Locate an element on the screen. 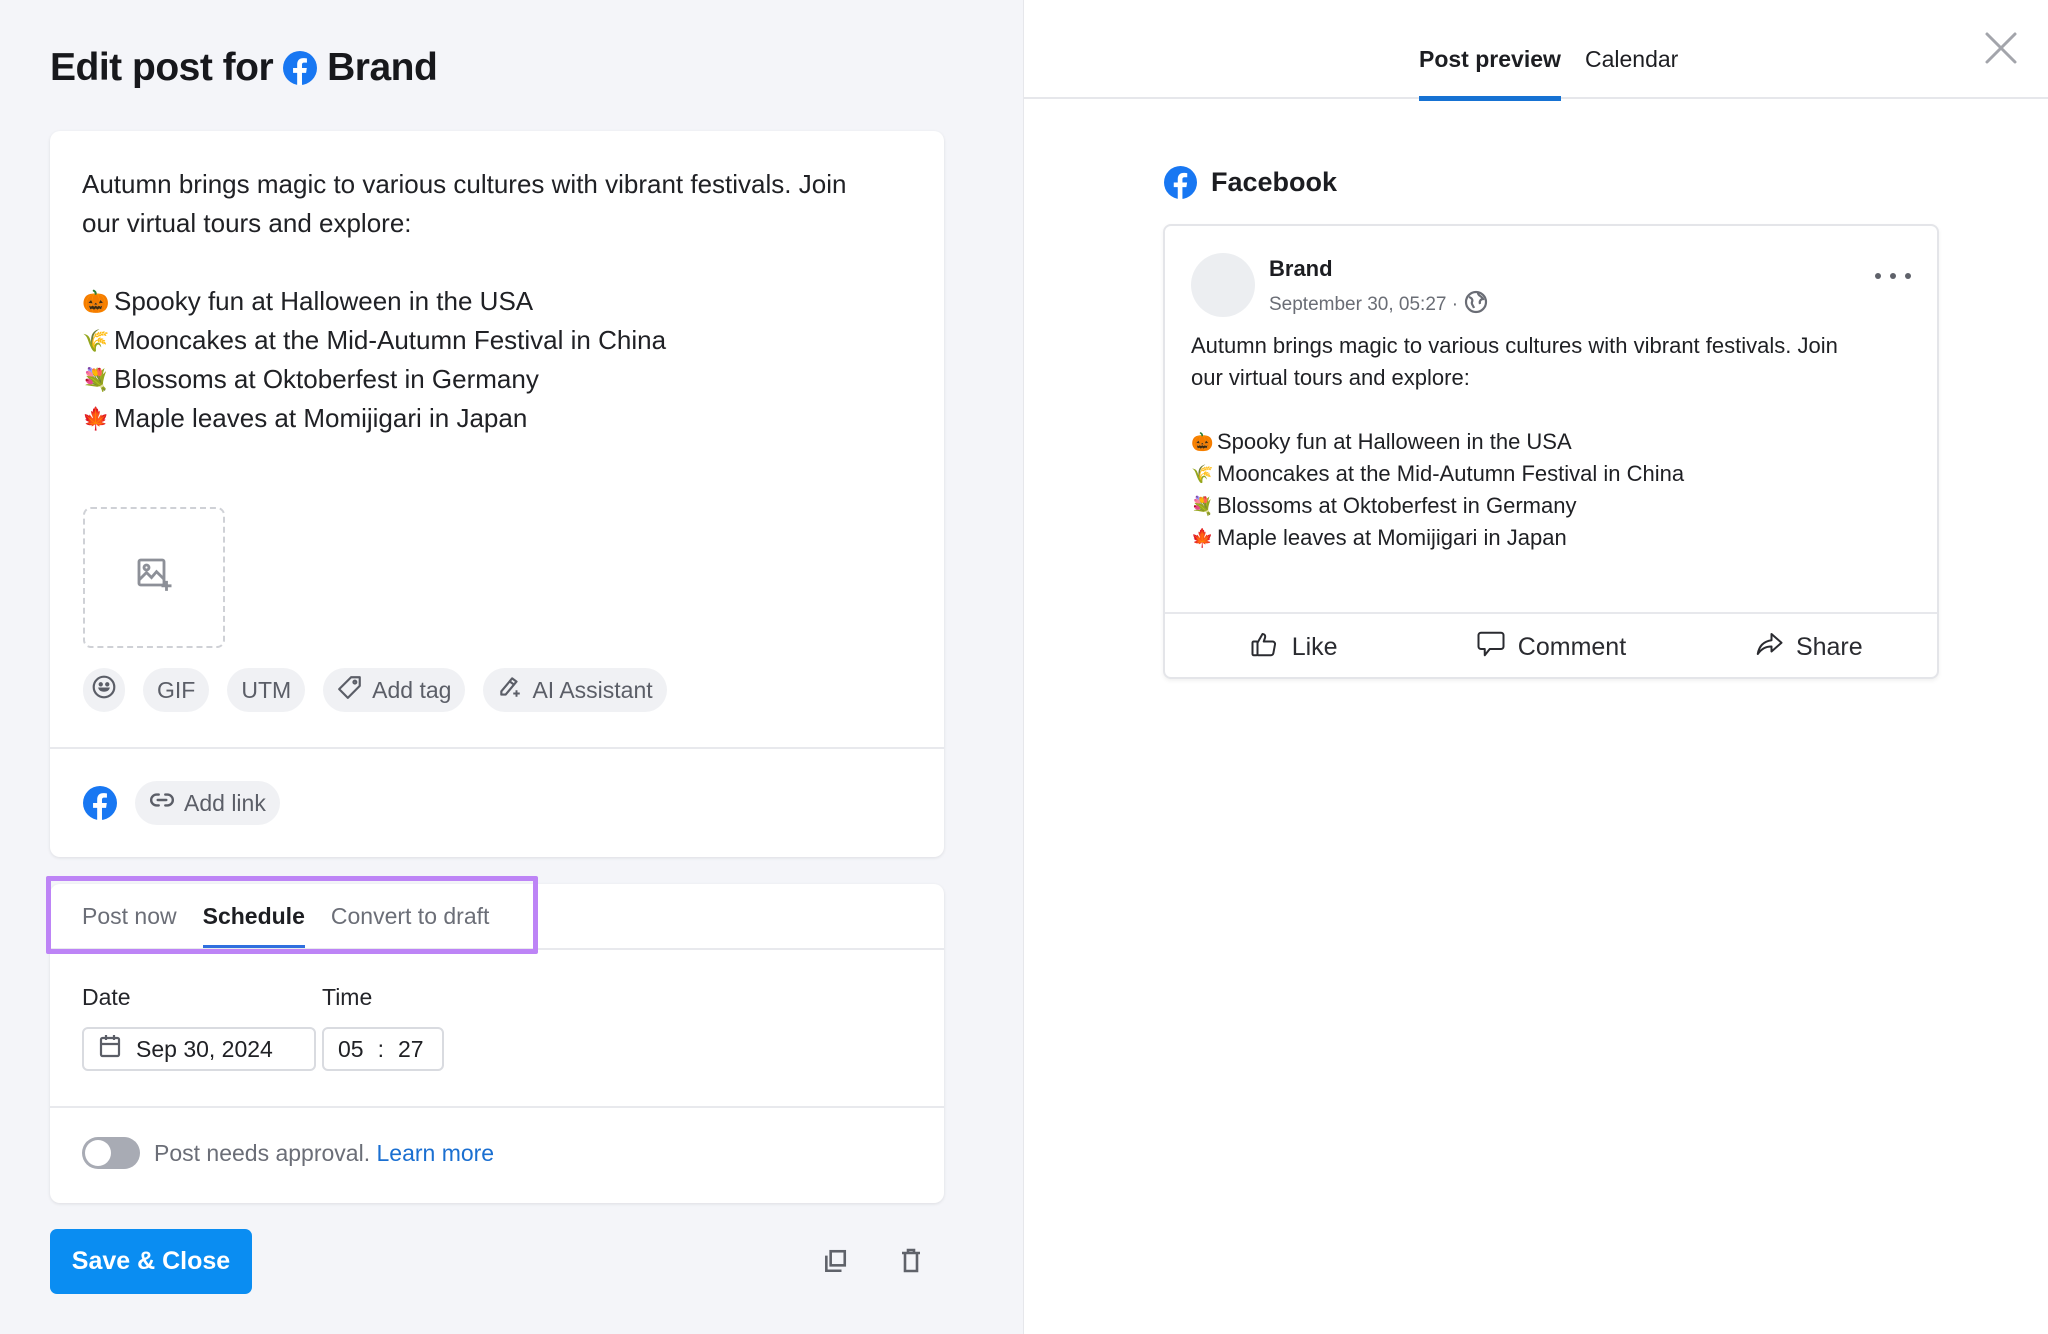 The width and height of the screenshot is (2048, 1334). close-icon is located at coordinates (2001, 51).